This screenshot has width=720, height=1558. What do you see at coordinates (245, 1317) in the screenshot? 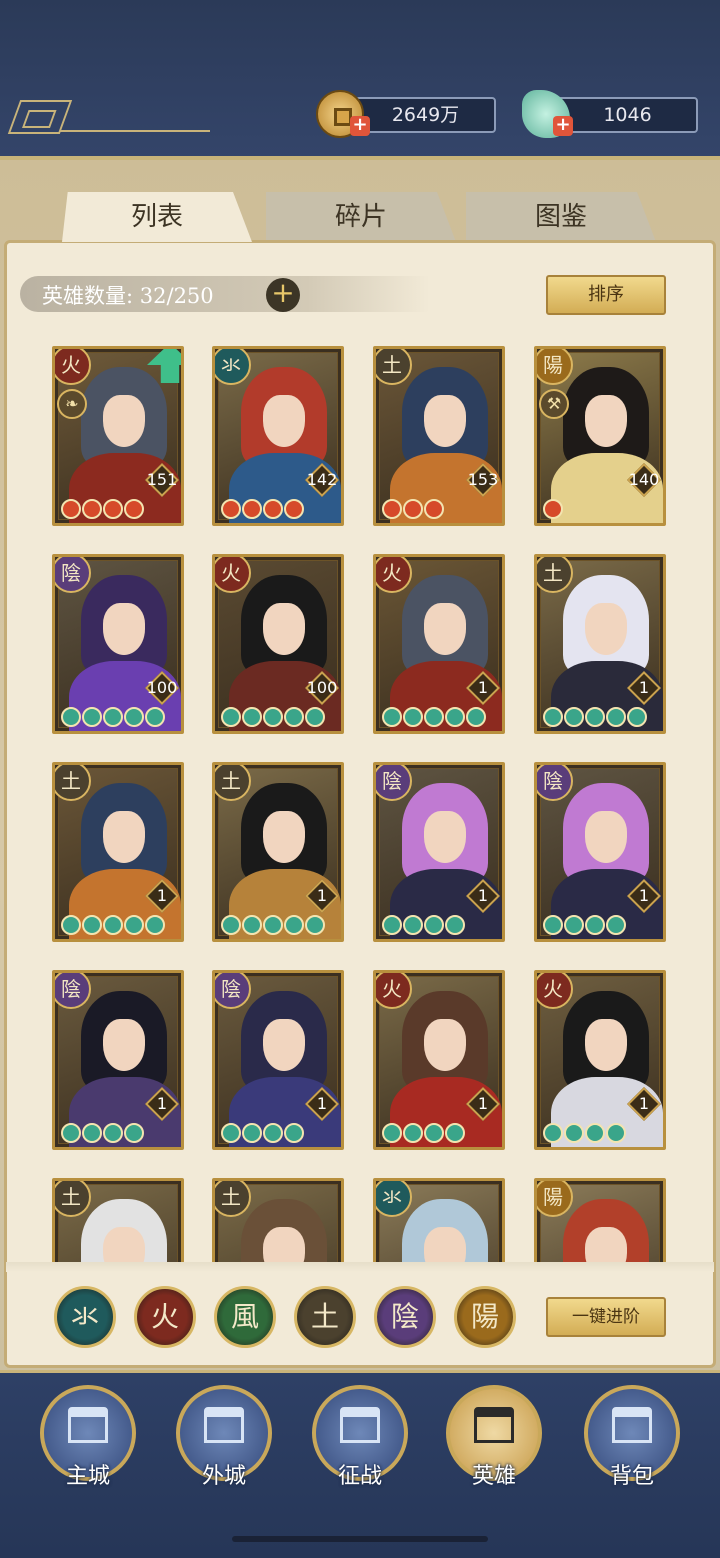
I see `filter-wind-button: 風` at bounding box center [245, 1317].